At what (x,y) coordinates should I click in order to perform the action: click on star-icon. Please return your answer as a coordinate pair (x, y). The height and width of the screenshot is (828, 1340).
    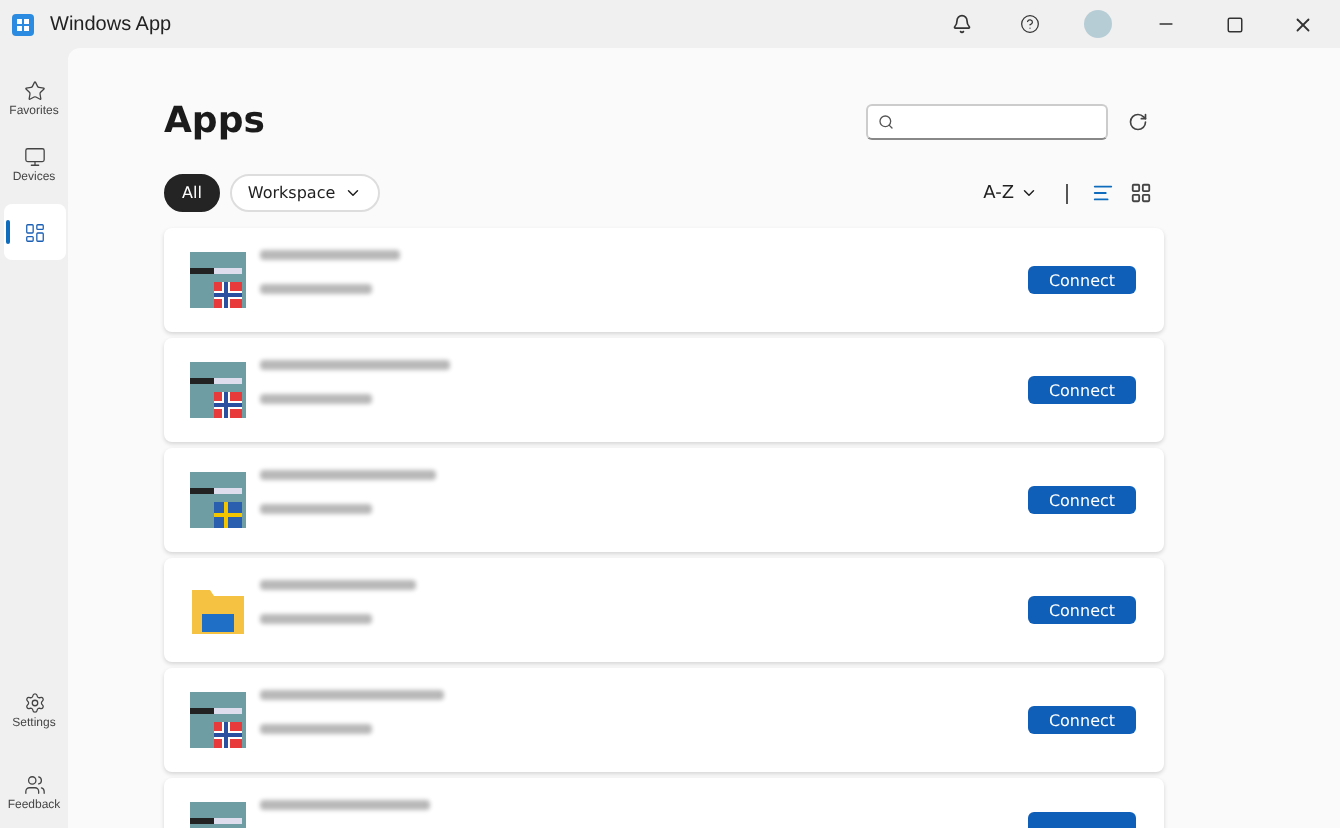
    Looking at the image, I should click on (34, 91).